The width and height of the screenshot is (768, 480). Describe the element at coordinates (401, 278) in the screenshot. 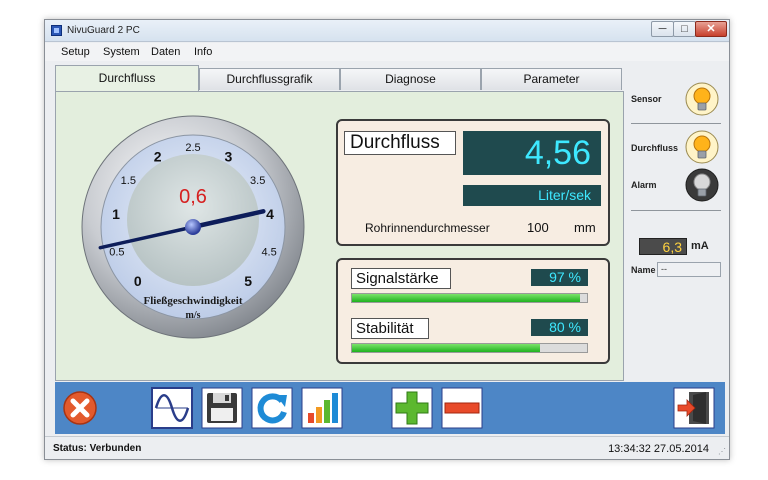

I see `signal-strength-label: Signalstärke` at that location.